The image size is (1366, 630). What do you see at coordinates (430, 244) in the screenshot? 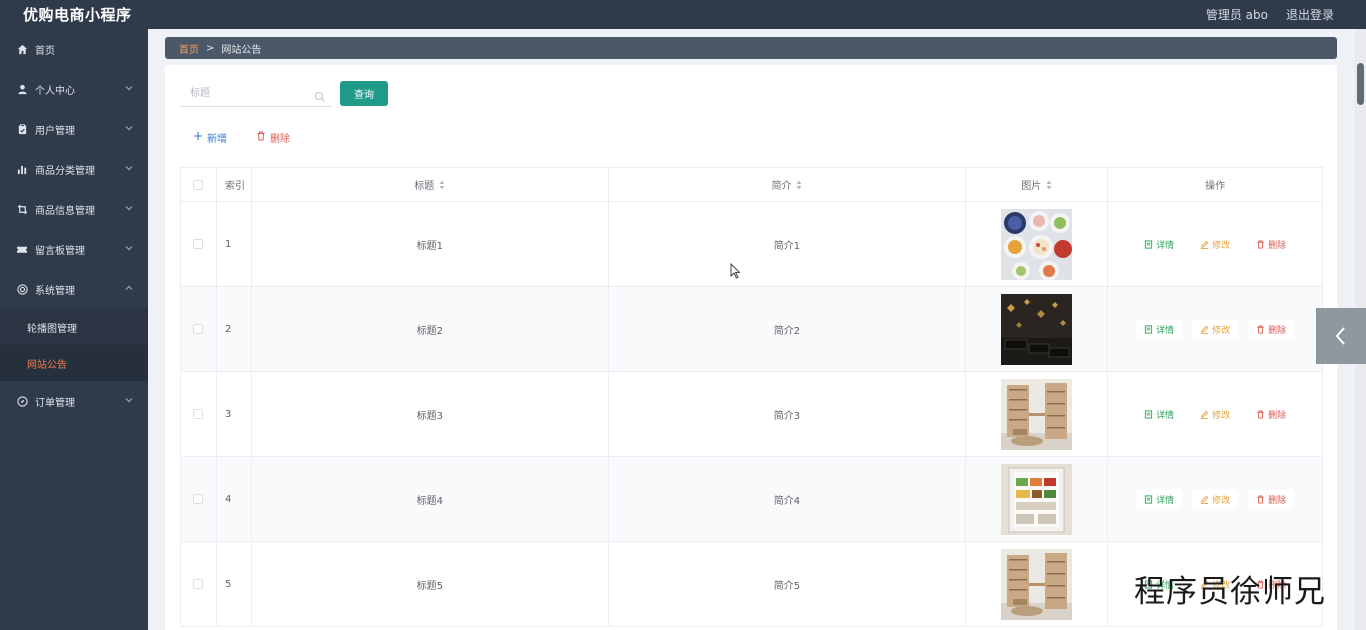
I see `row-title: 标题1` at bounding box center [430, 244].